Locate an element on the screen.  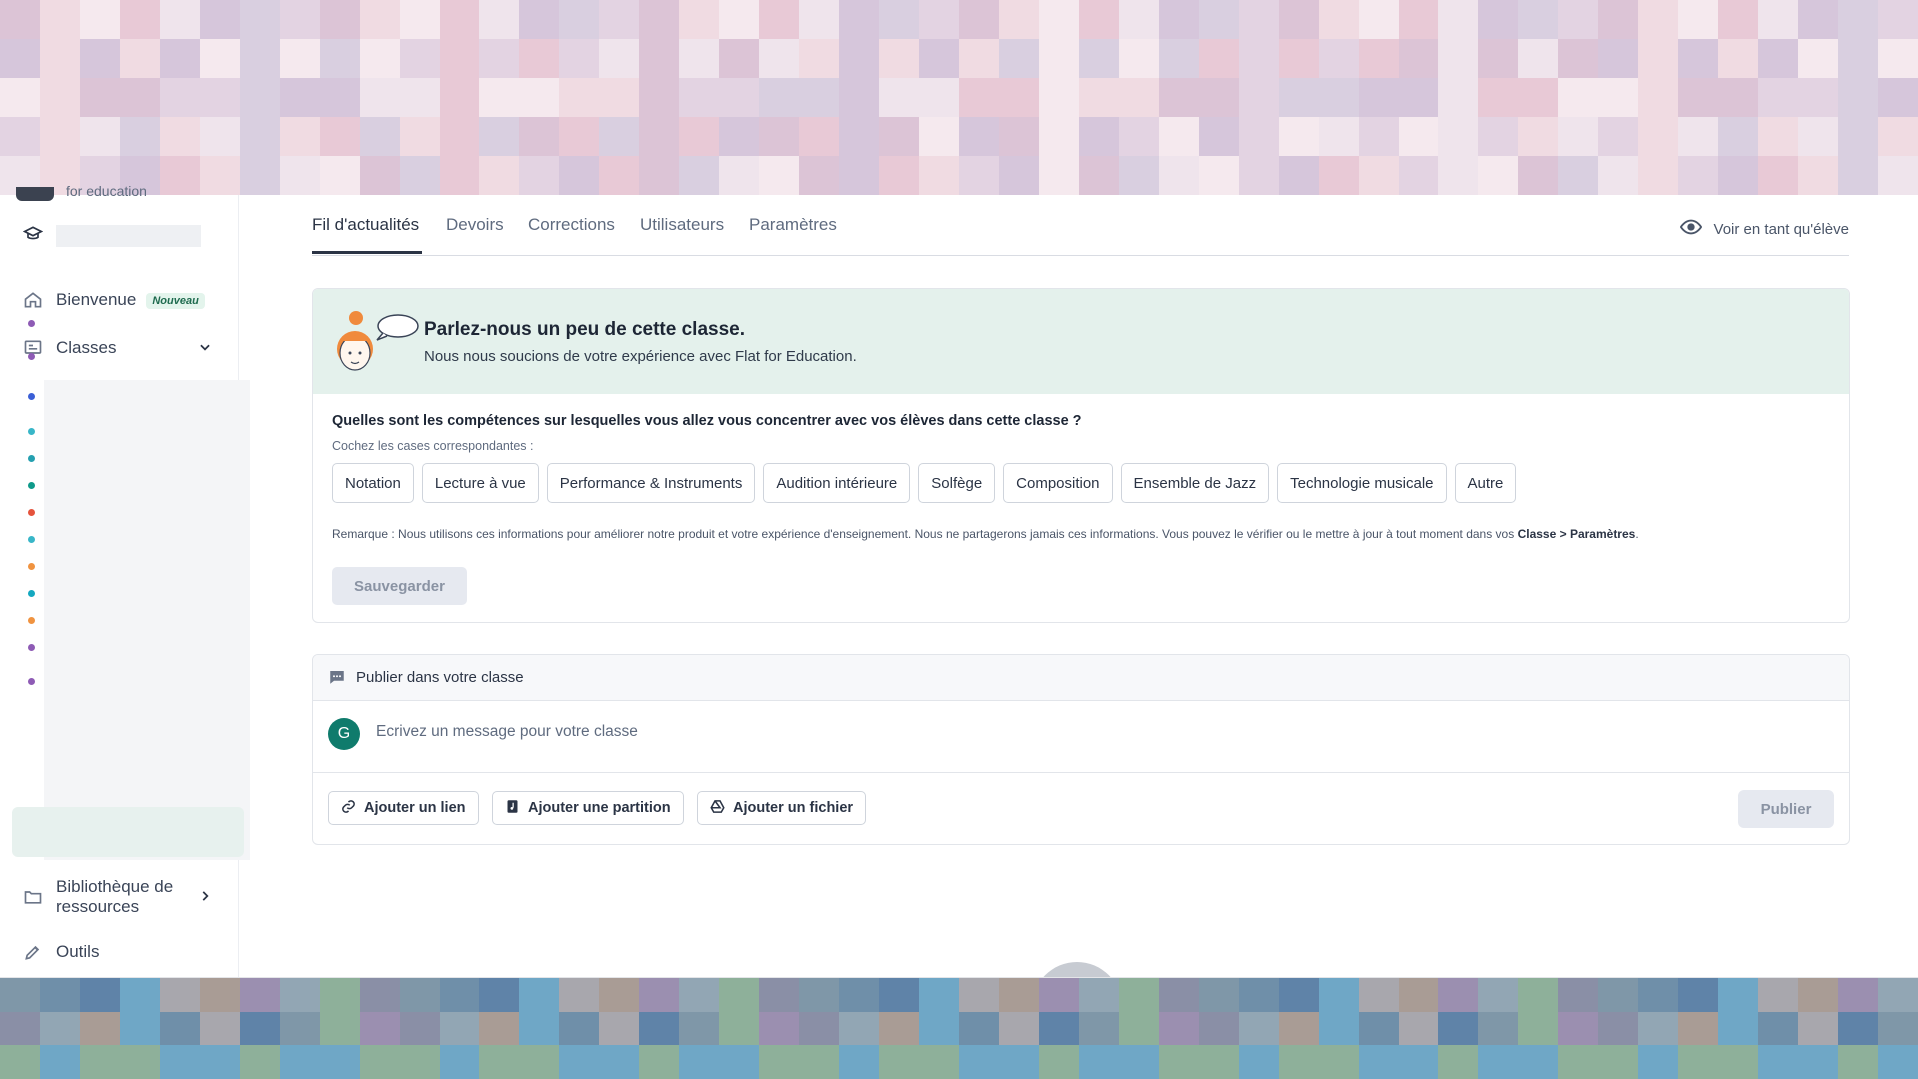
view-as-student-button: Voir en tant qu'élève is located at coordinates (1764, 229).